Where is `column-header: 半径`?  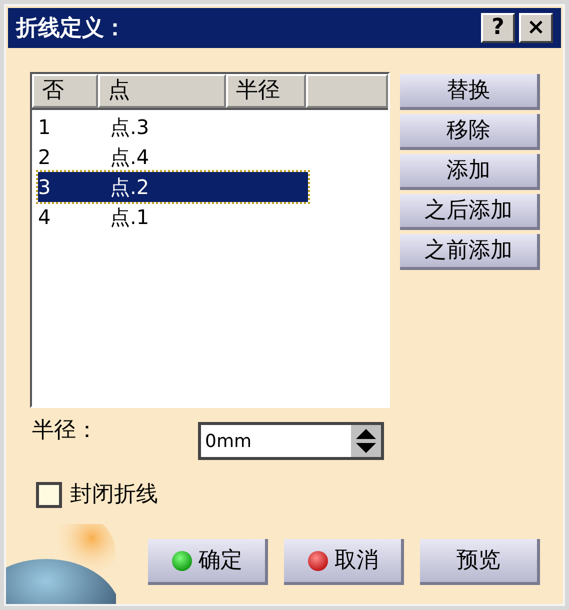 column-header: 半径 is located at coordinates (266, 91).